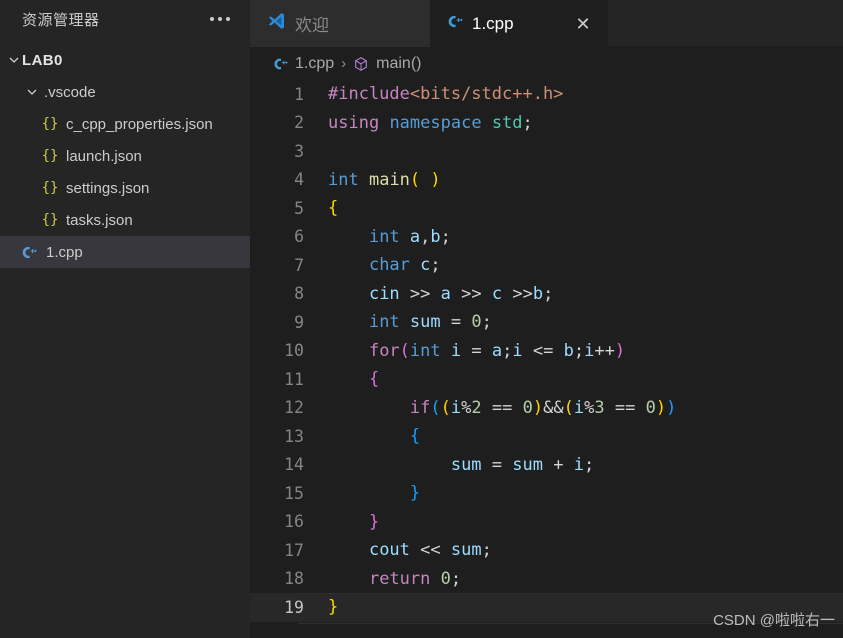 The width and height of the screenshot is (843, 638). I want to click on sidebar-item-settings-json: {} settings.json, so click(125, 188).